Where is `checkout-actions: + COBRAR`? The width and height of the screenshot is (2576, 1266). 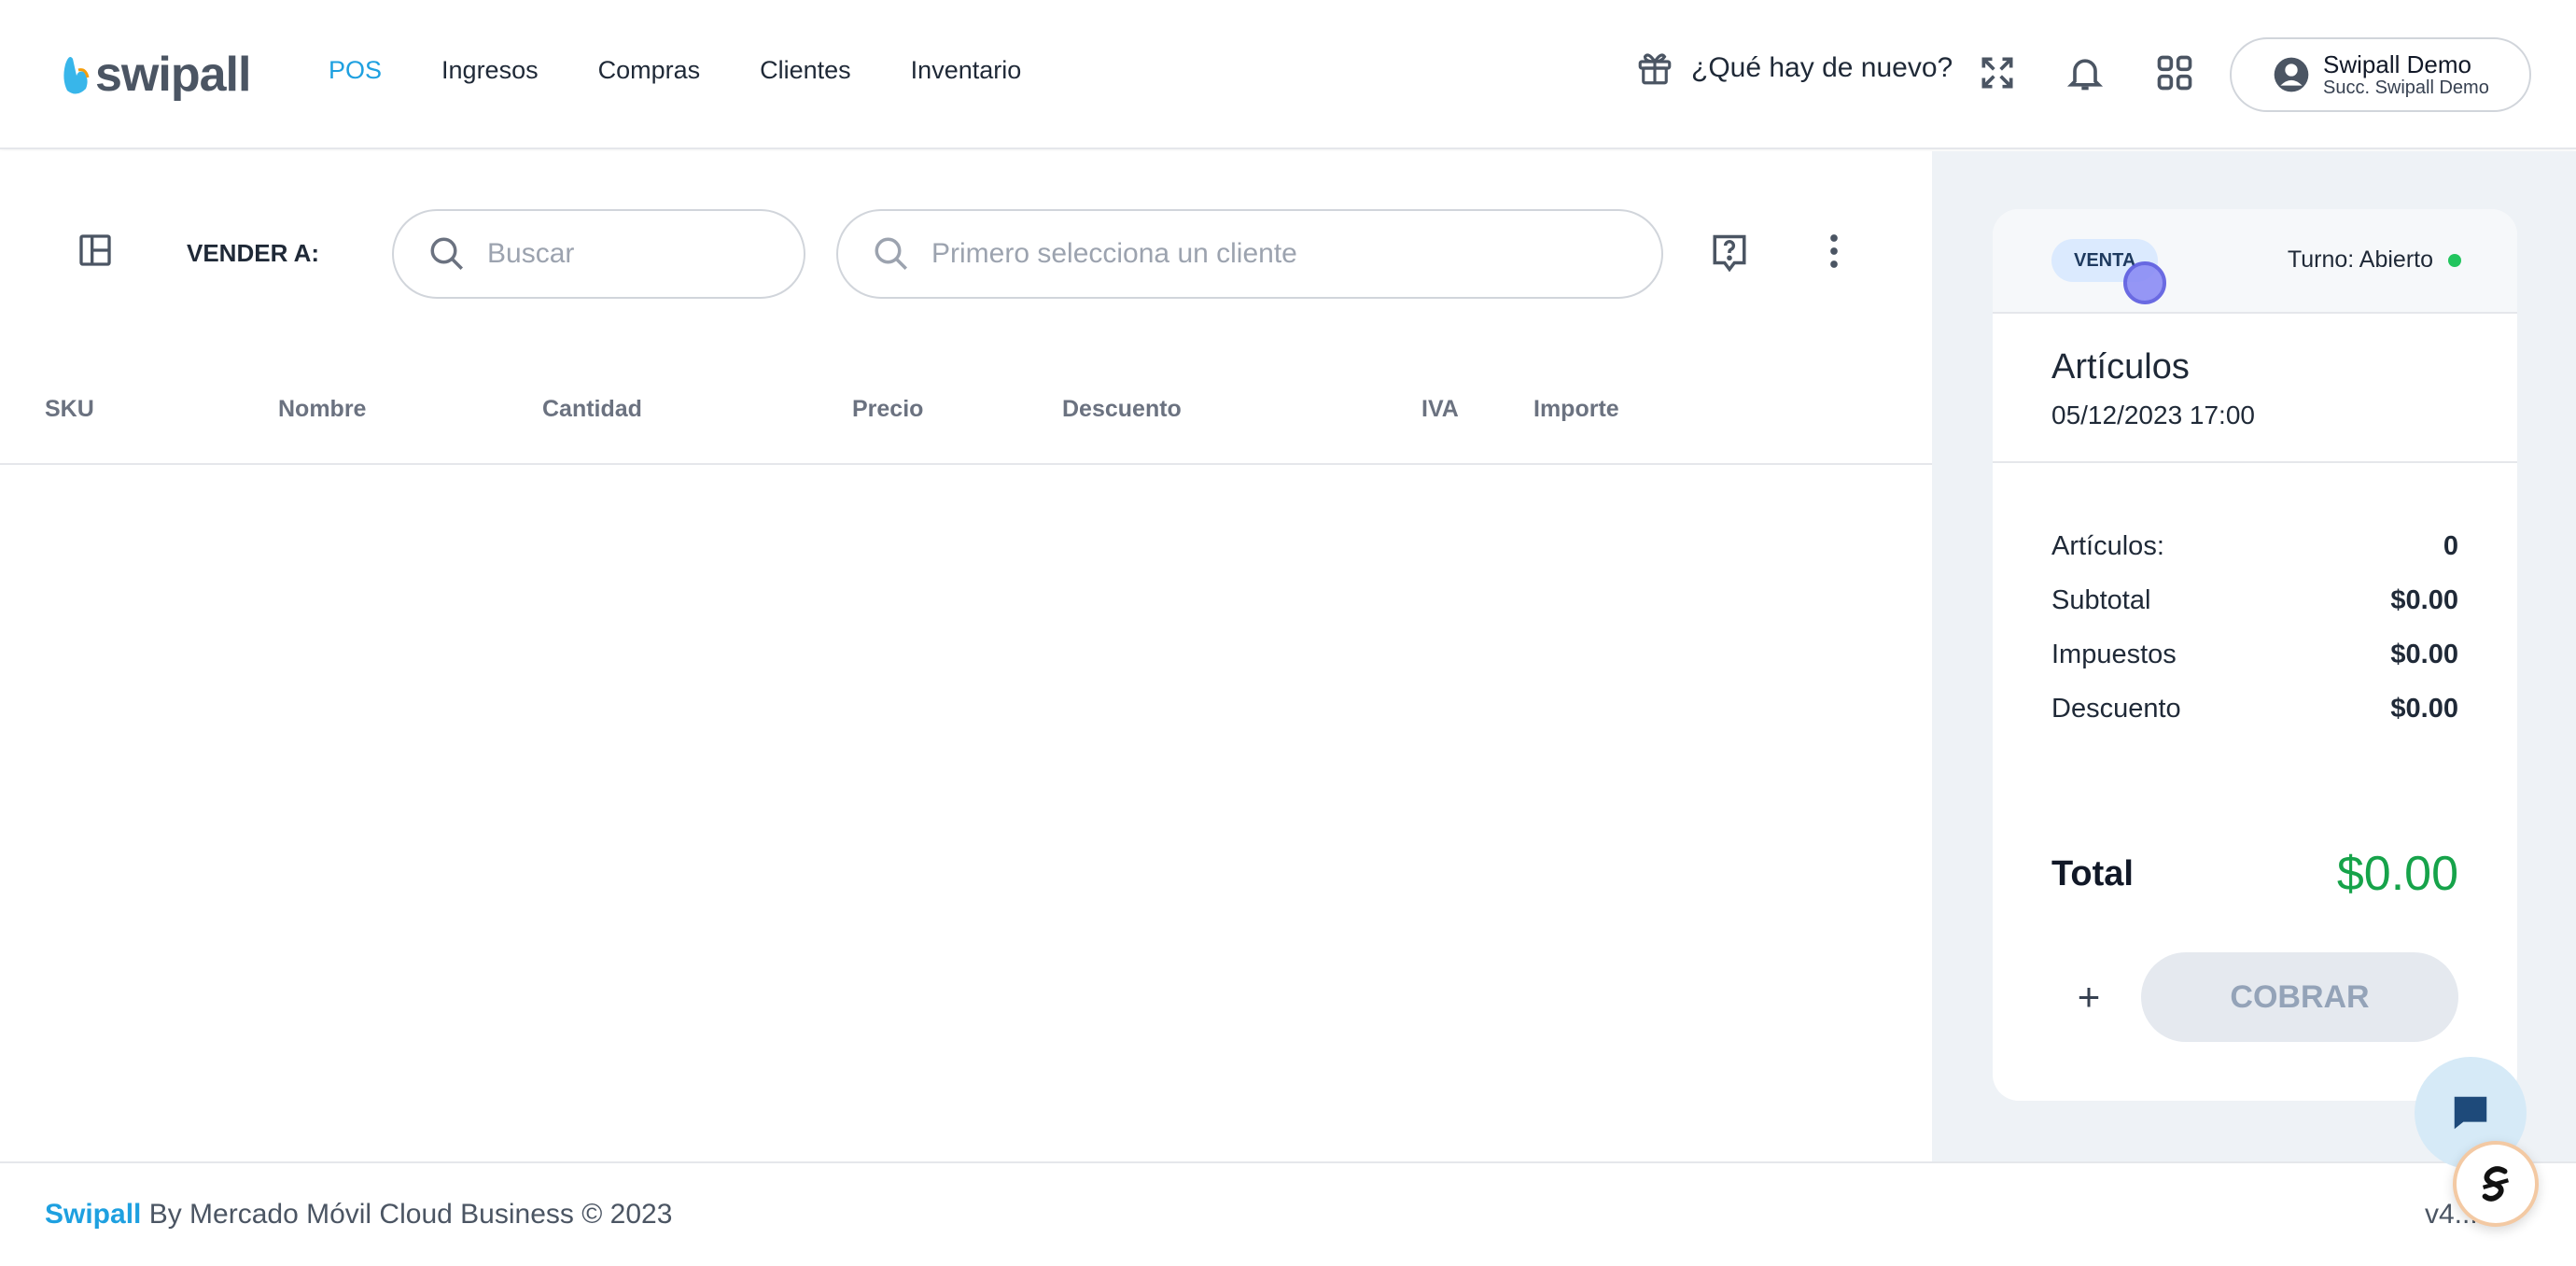
checkout-actions: + COBRAR is located at coordinates (2254, 997).